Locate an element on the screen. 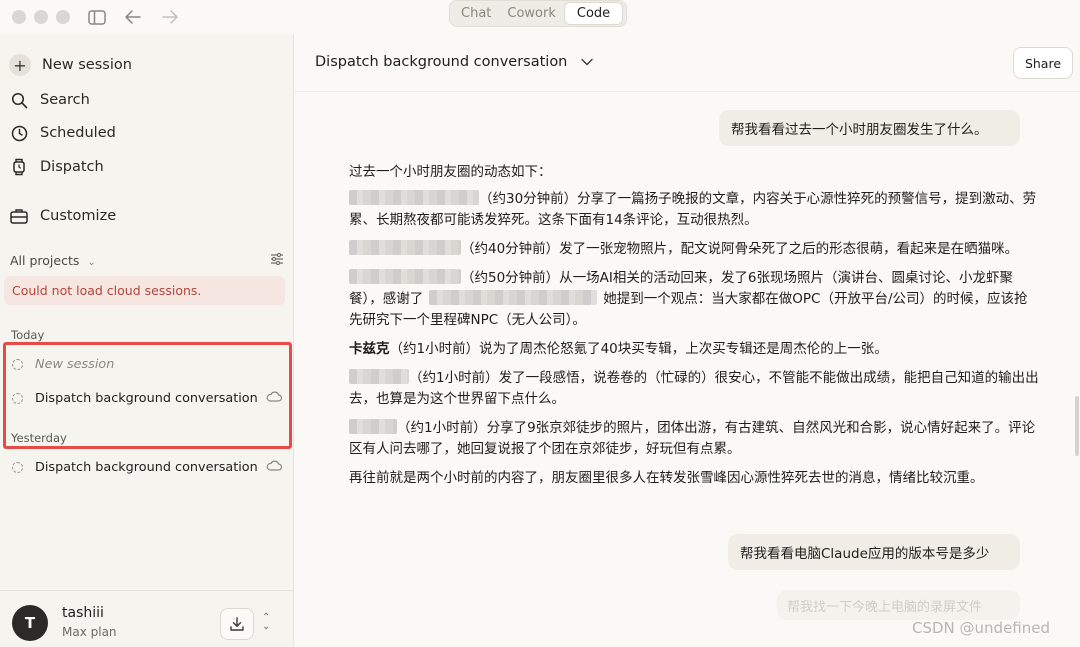 The image size is (1080, 647). user-account: T tashiii Max plan ⌃ ⌄ is located at coordinates (147, 618).